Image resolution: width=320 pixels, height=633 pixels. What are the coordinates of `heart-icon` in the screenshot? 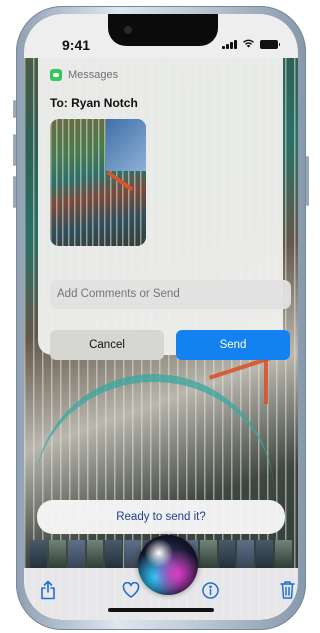 It's located at (131, 592).